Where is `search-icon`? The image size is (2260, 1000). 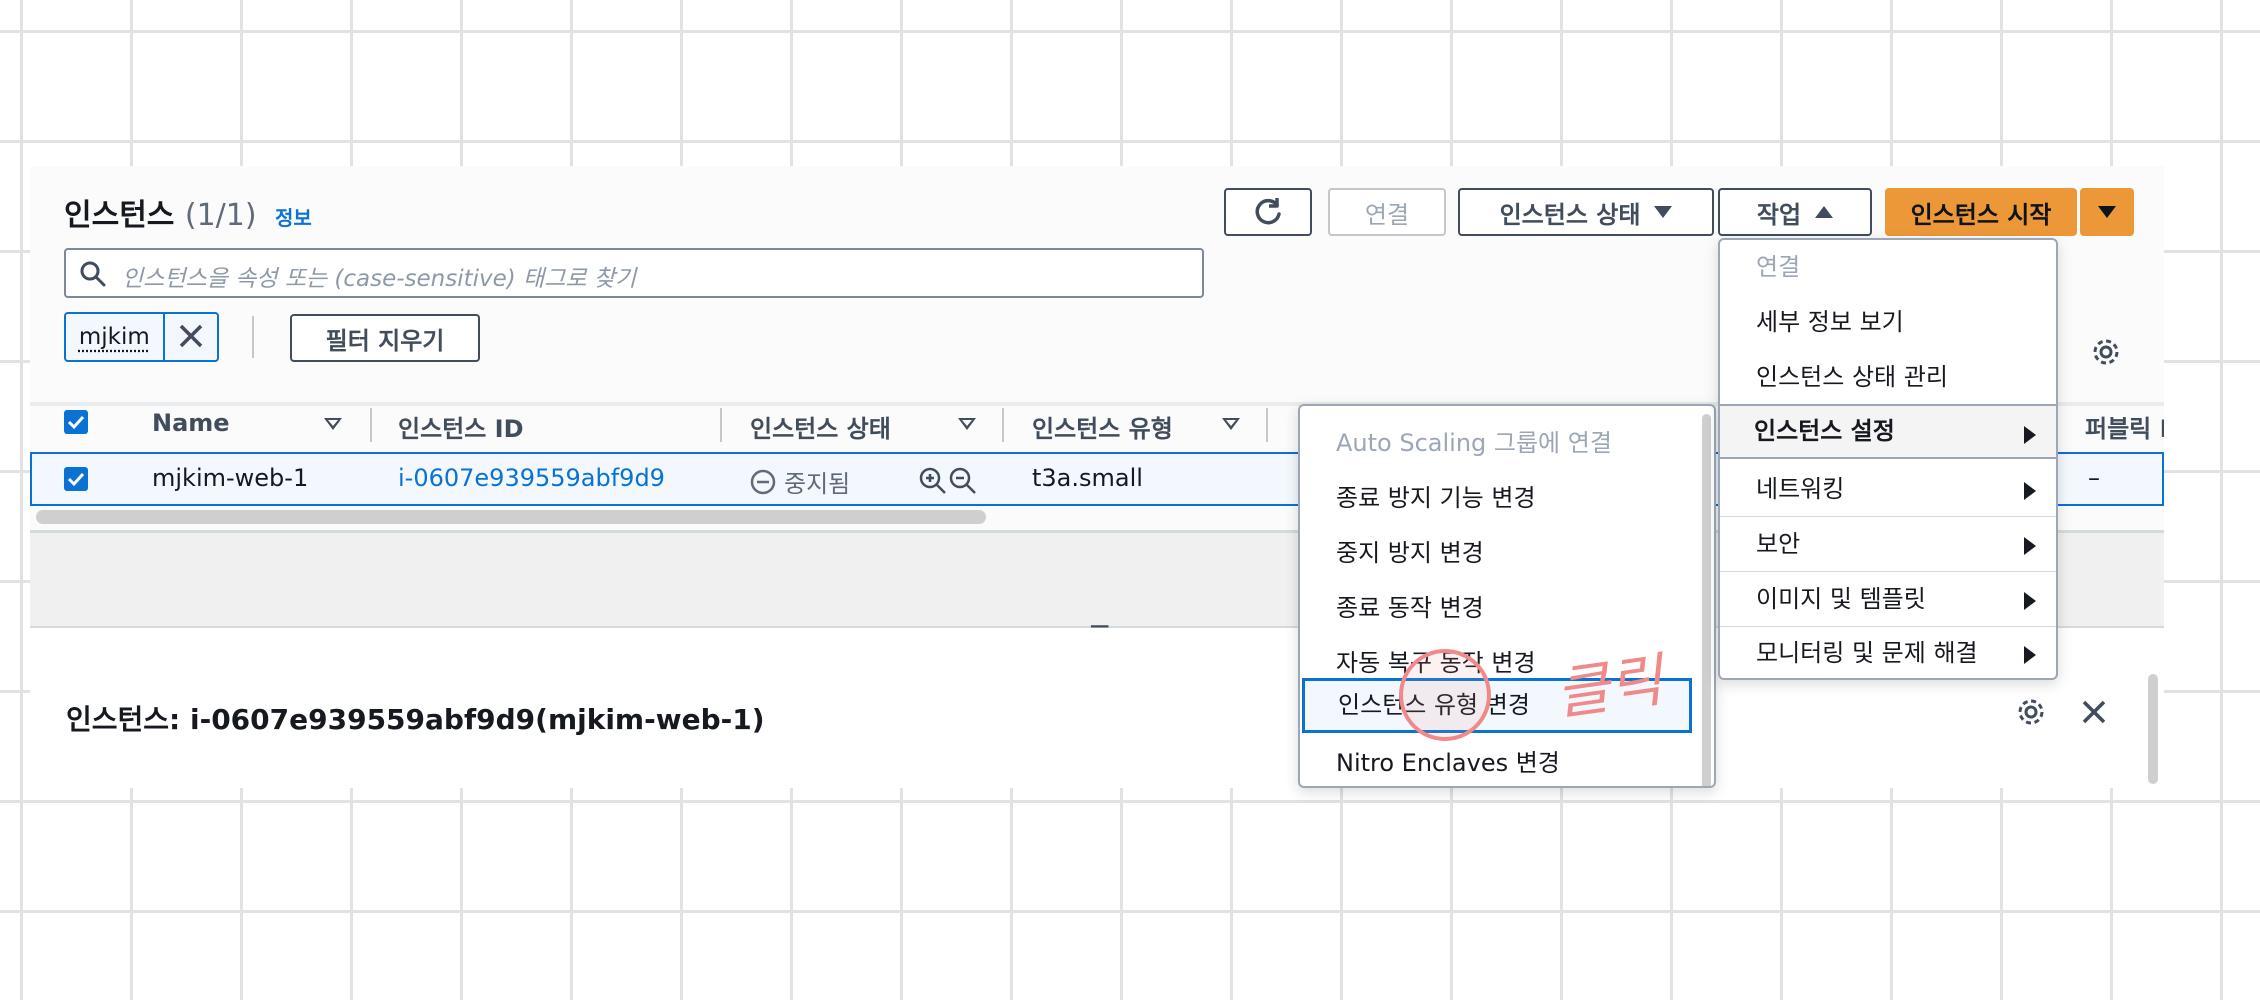
search-icon is located at coordinates (93, 274).